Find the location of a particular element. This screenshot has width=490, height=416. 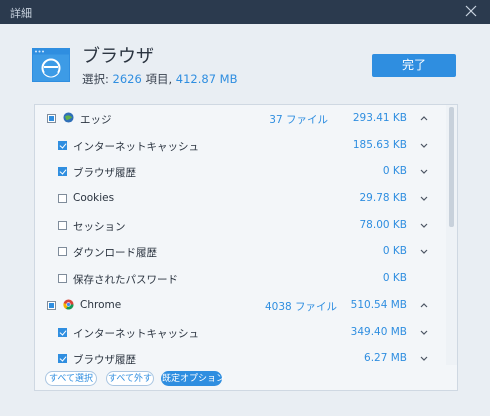

total-size: 412.87 MB is located at coordinates (206, 79).